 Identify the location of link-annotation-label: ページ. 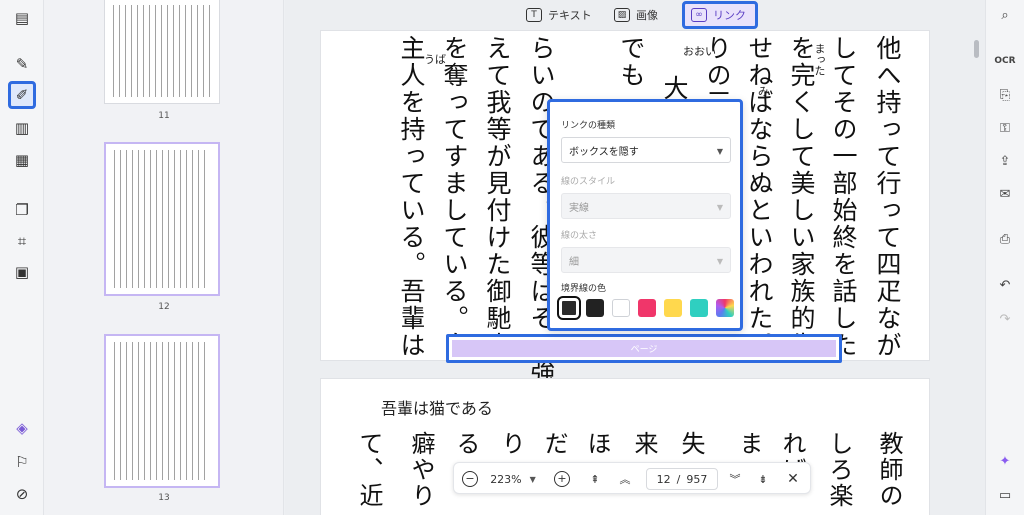
(644, 348).